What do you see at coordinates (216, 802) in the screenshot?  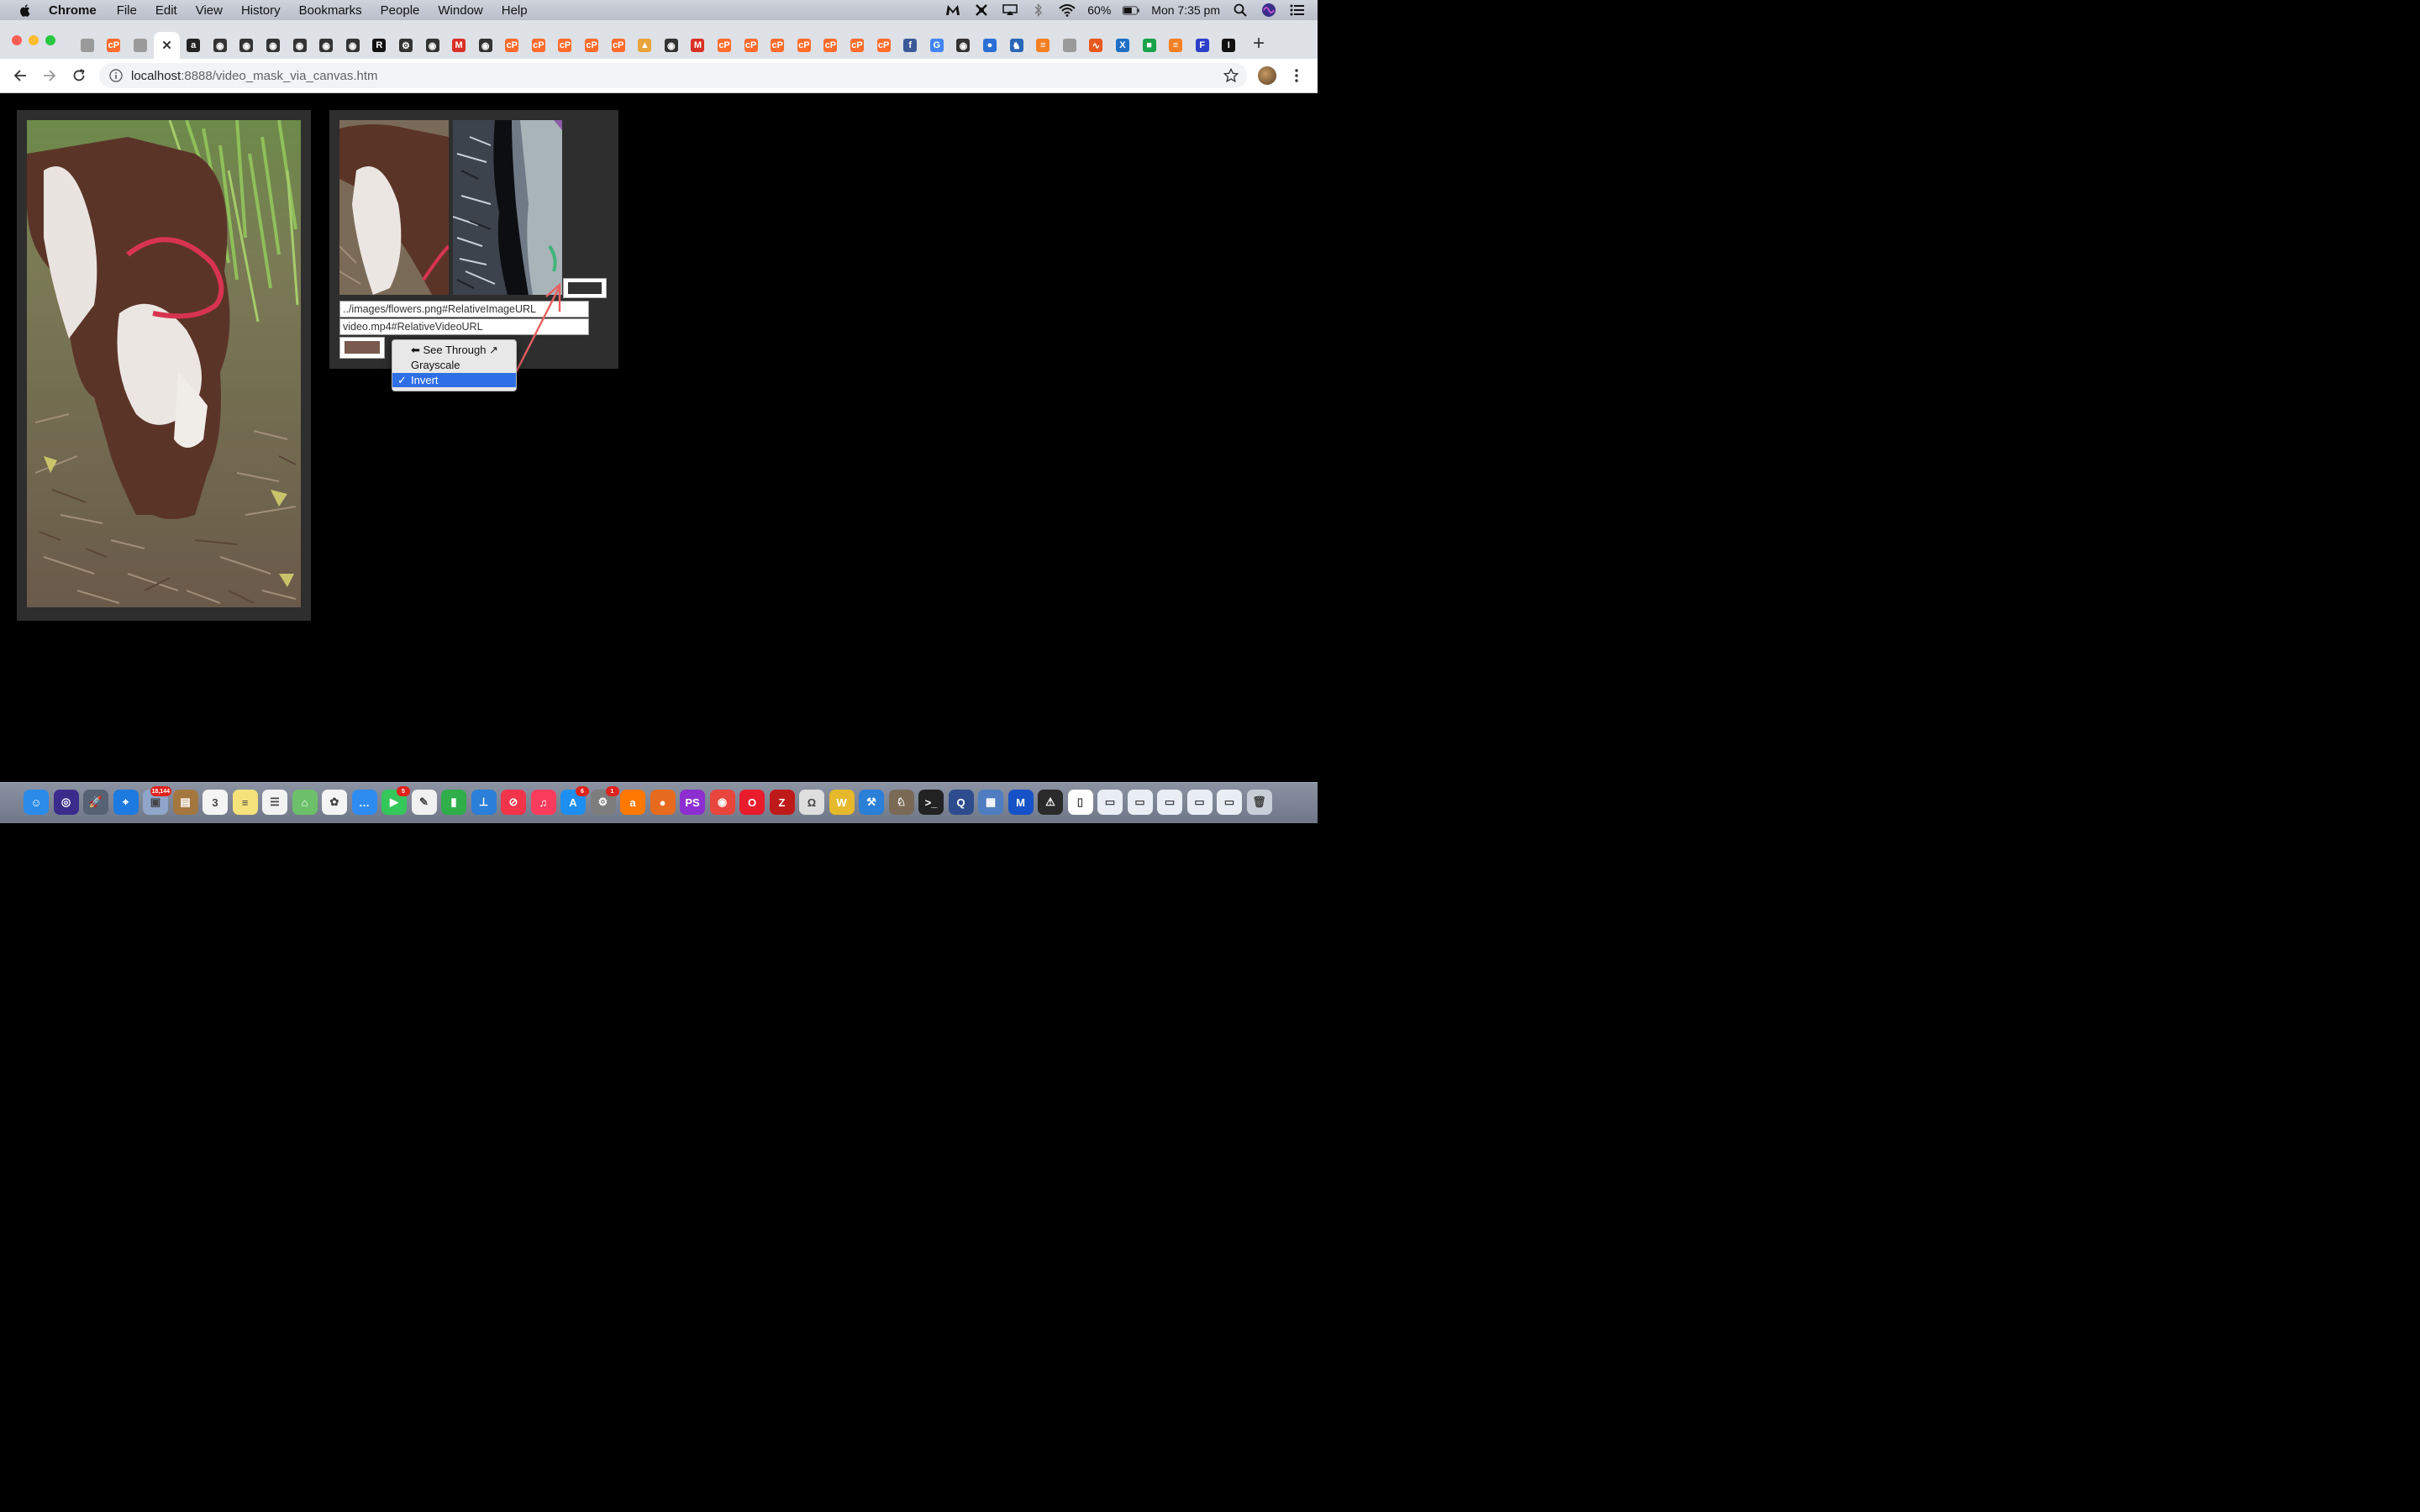 I see `calendar-icon: 3` at bounding box center [216, 802].